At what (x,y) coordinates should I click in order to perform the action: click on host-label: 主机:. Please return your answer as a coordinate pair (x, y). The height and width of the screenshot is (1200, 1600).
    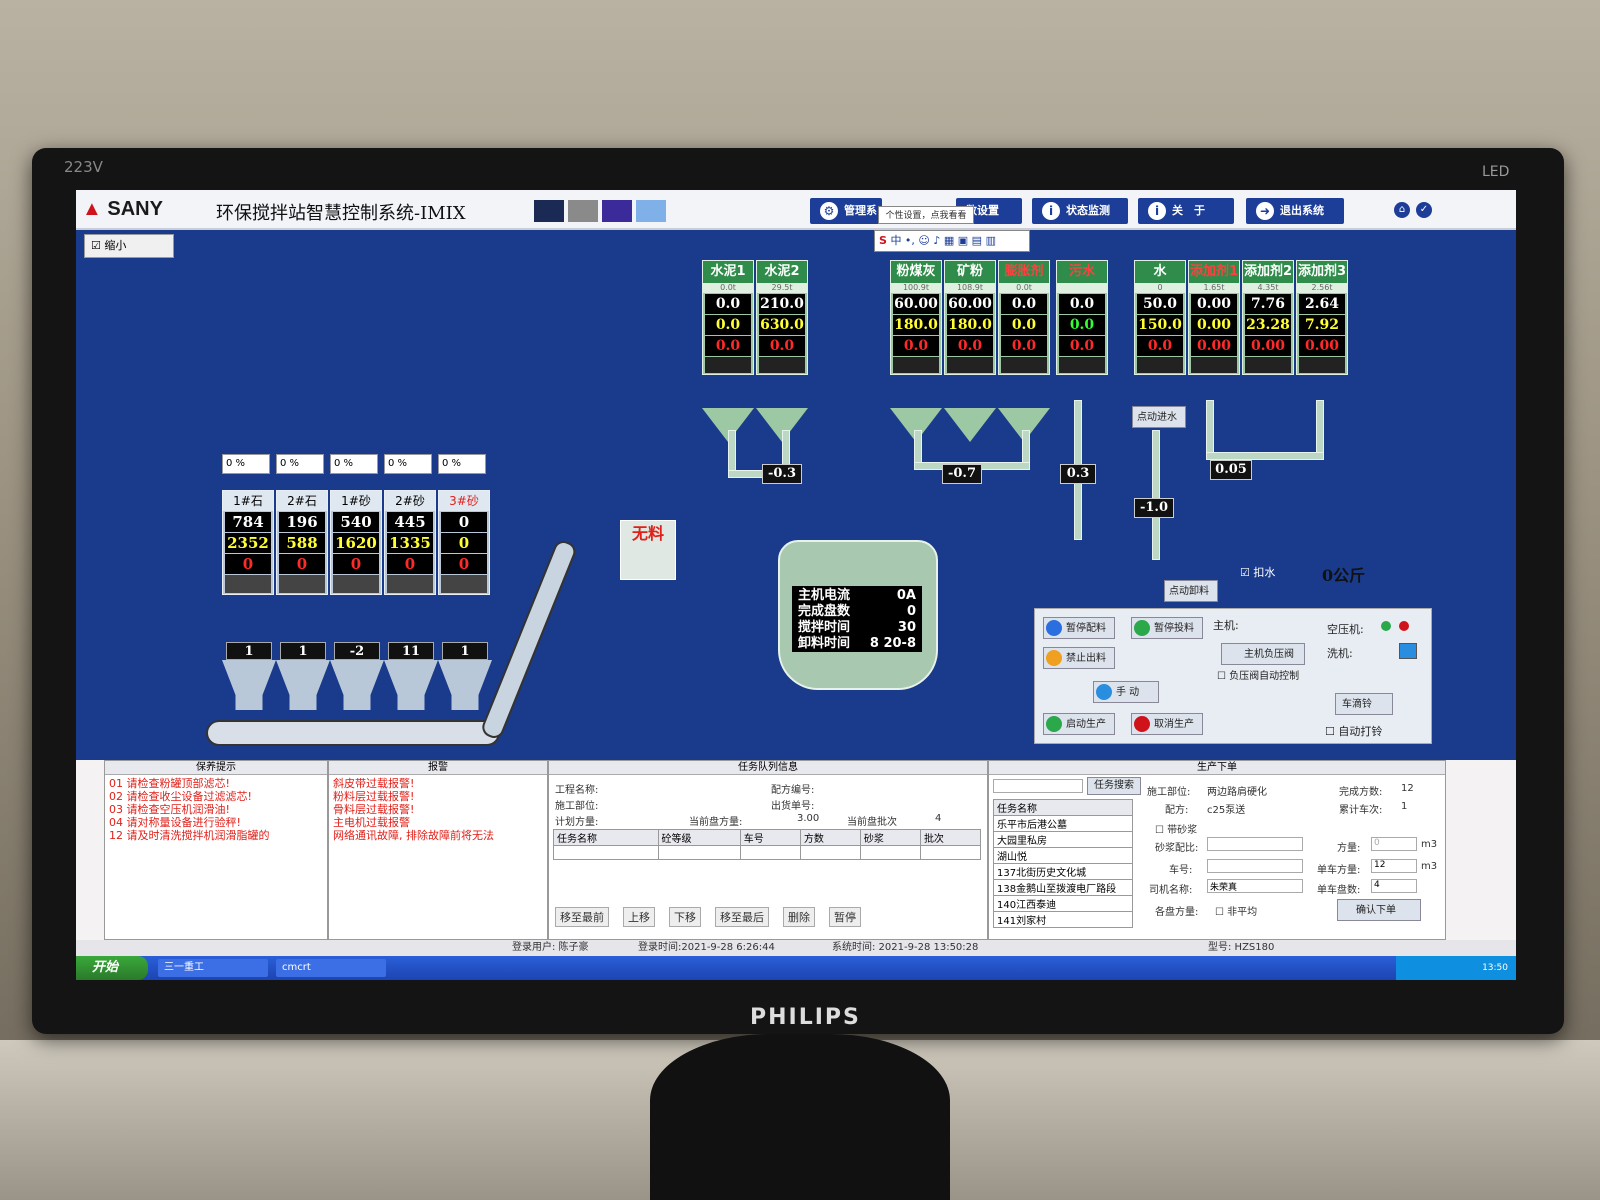
    Looking at the image, I should click on (1226, 625).